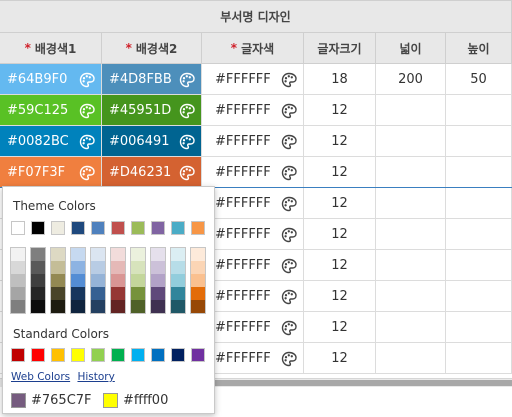 This screenshot has height=417, width=512. I want to click on table-row: #F07F3F #D46231 #FFFFFF 12, so click(256, 172).